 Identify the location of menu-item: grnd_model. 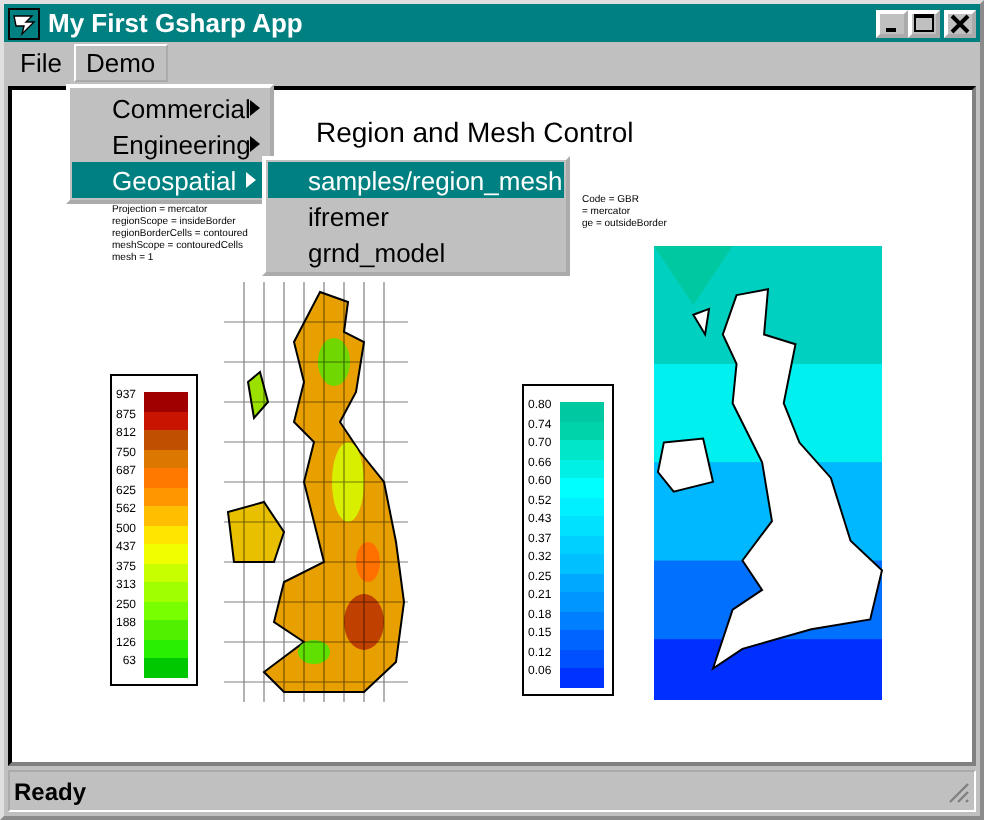
(416, 252).